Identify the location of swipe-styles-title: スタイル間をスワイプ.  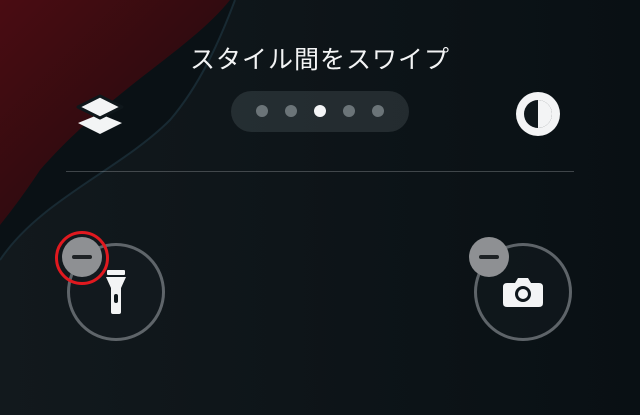
(319, 59).